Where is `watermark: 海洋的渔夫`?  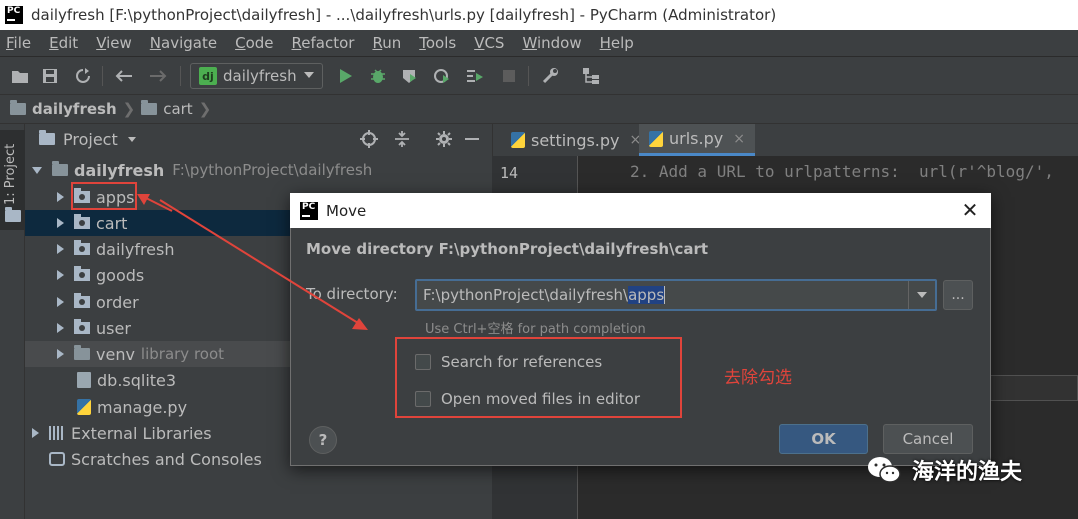 watermark: 海洋的渔夫 is located at coordinates (944, 470).